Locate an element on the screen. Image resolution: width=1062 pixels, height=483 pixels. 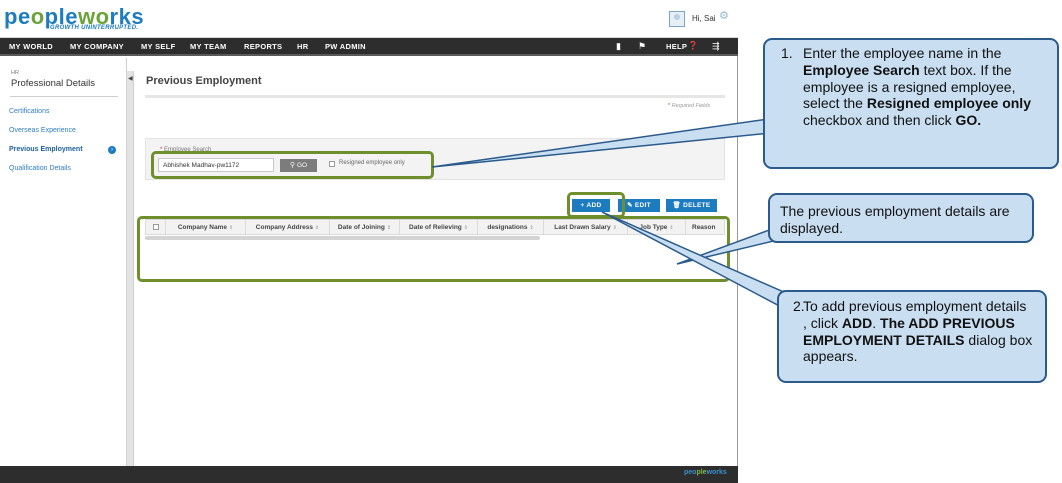
table-highlight-box is located at coordinates (433, 249).